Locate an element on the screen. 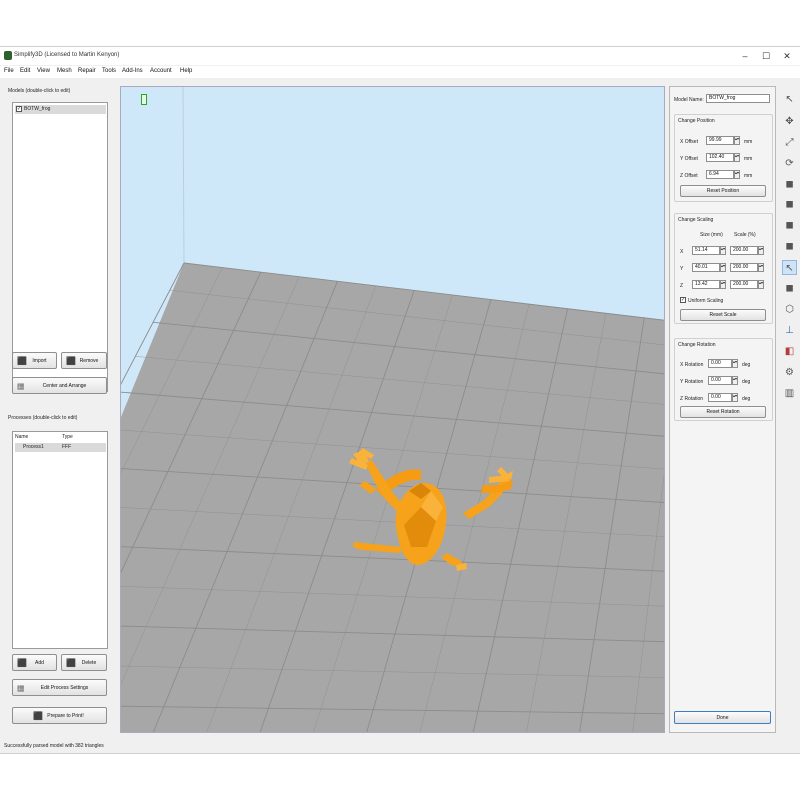 The width and height of the screenshot is (800, 800). minimize-button: – is located at coordinates (745, 56).